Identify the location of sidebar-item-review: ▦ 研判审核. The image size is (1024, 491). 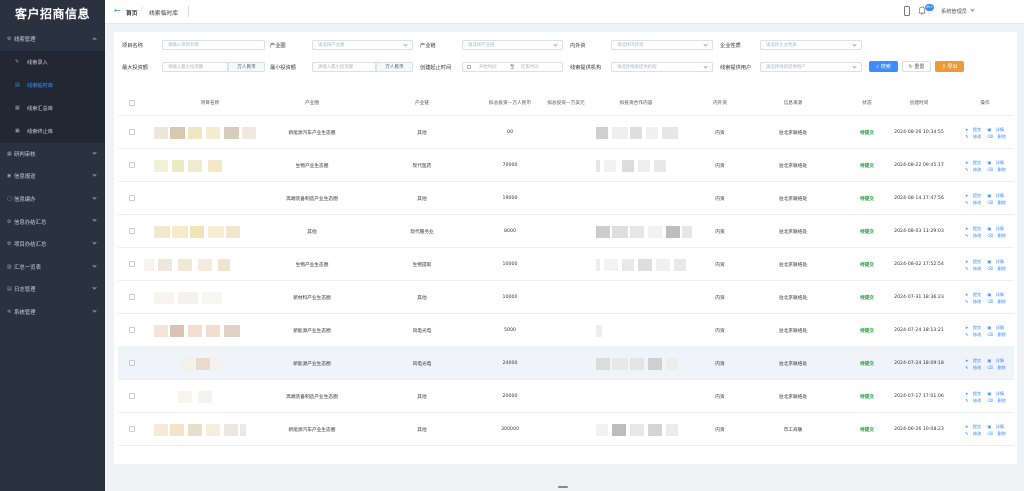
(52, 154).